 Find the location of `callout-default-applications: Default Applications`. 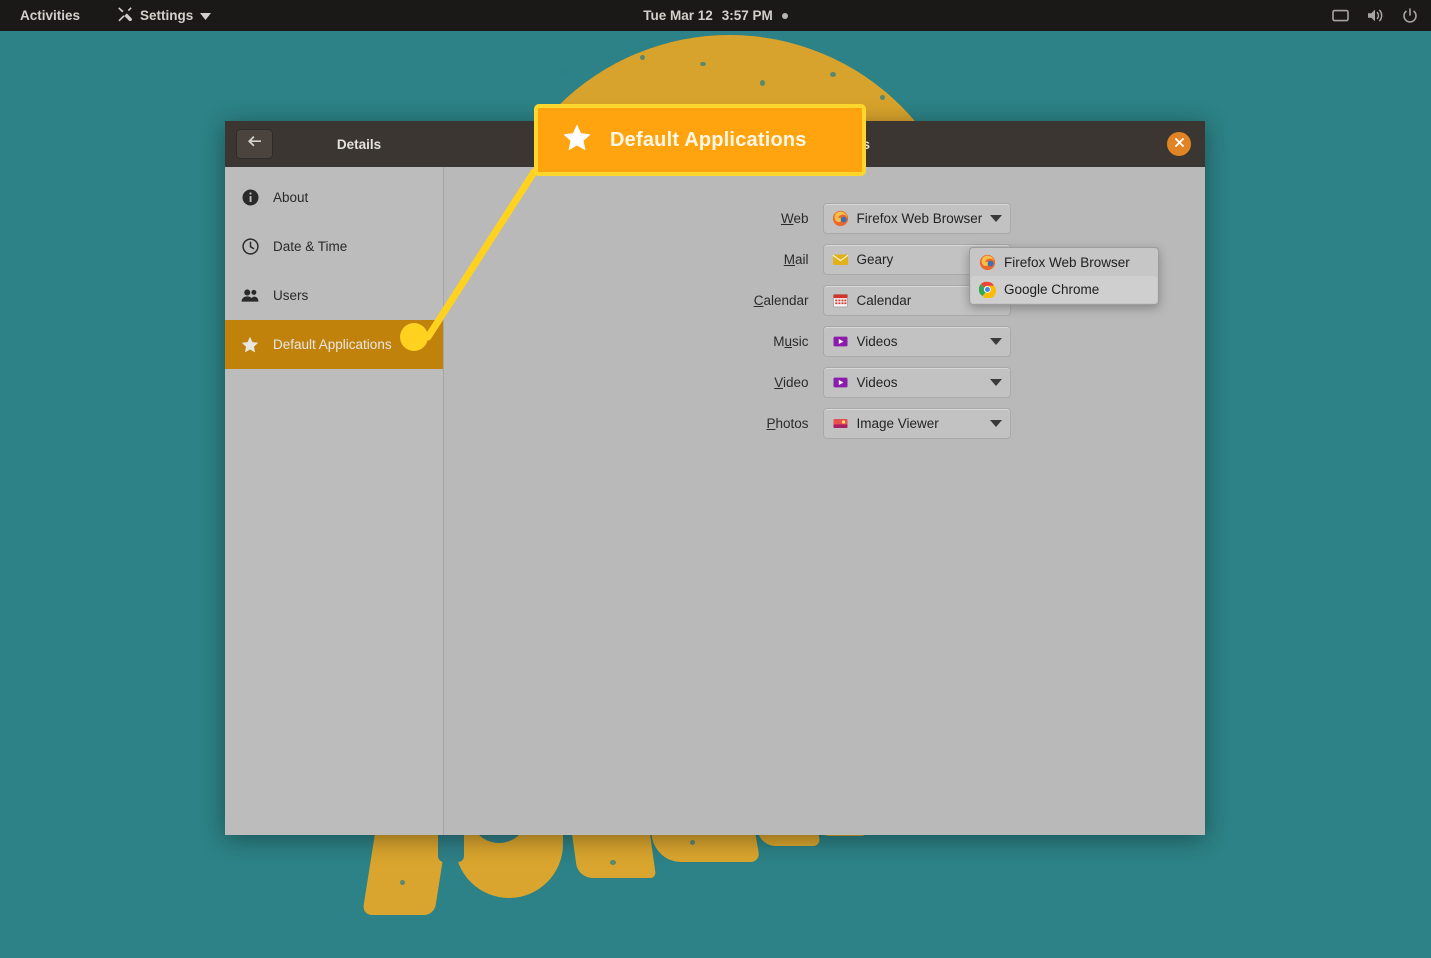

callout-default-applications: Default Applications is located at coordinates (700, 140).